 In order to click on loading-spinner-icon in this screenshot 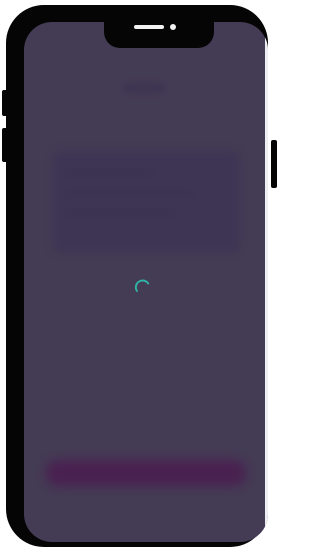, I will do `click(142, 285)`.